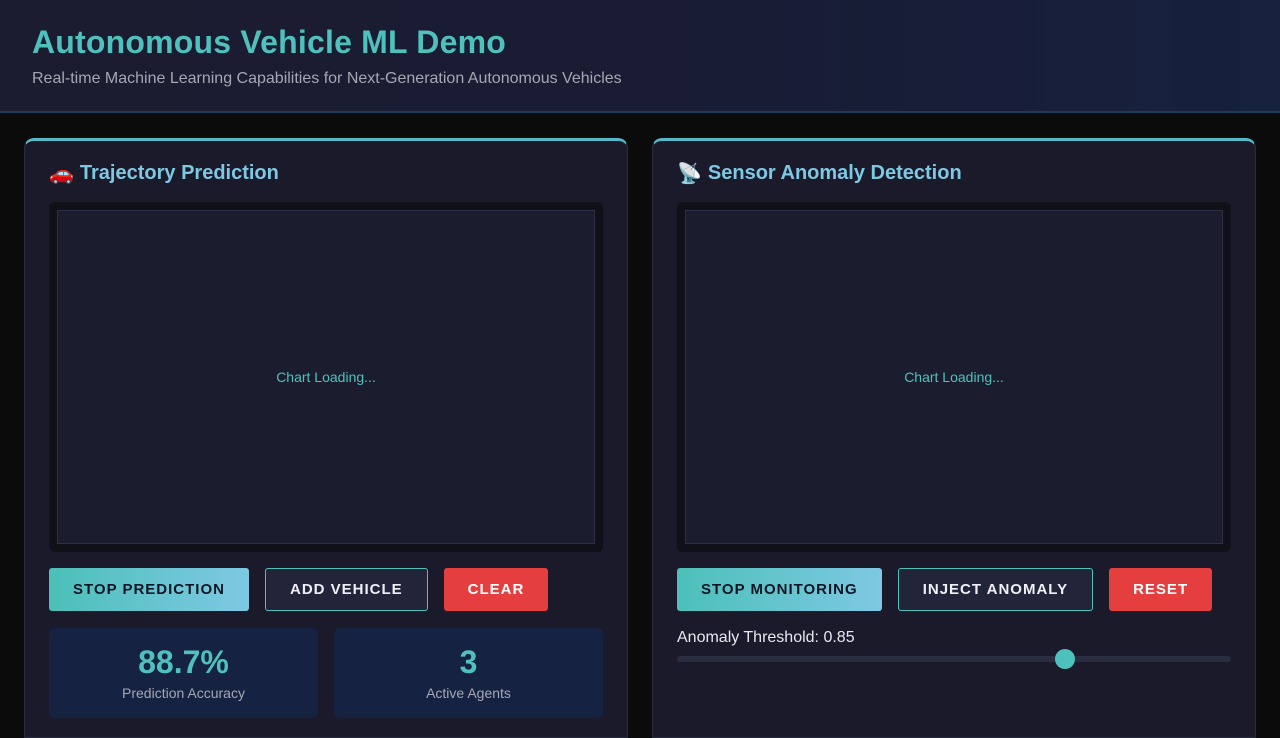 The width and height of the screenshot is (1280, 738). Describe the element at coordinates (1161, 589) in the screenshot. I see `reset-button: RESET` at that location.